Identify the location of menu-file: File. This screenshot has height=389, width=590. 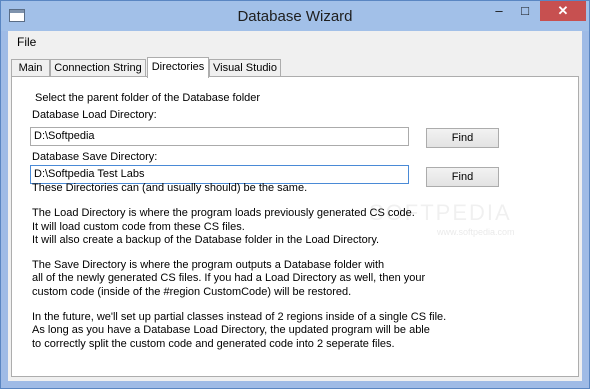
(26, 42).